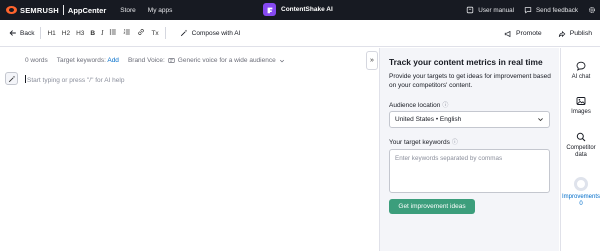 This screenshot has height=251, width=600. I want to click on target-keywords-input: Enter keywords separated by commas, so click(469, 171).